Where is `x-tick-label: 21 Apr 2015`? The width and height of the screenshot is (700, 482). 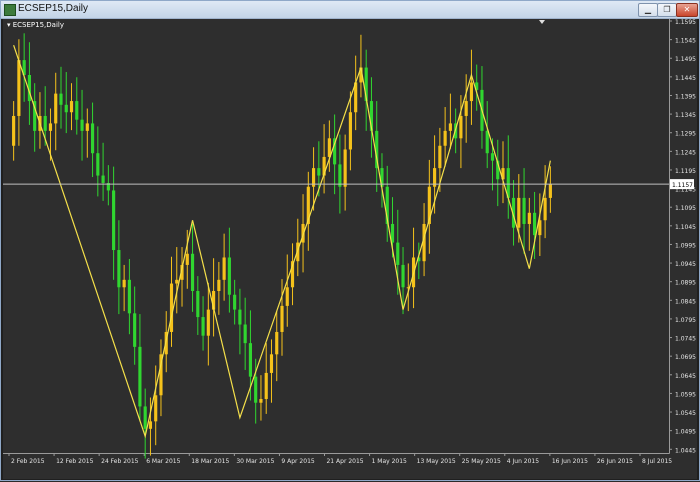 x-tick-label: 21 Apr 2015 is located at coordinates (344, 461).